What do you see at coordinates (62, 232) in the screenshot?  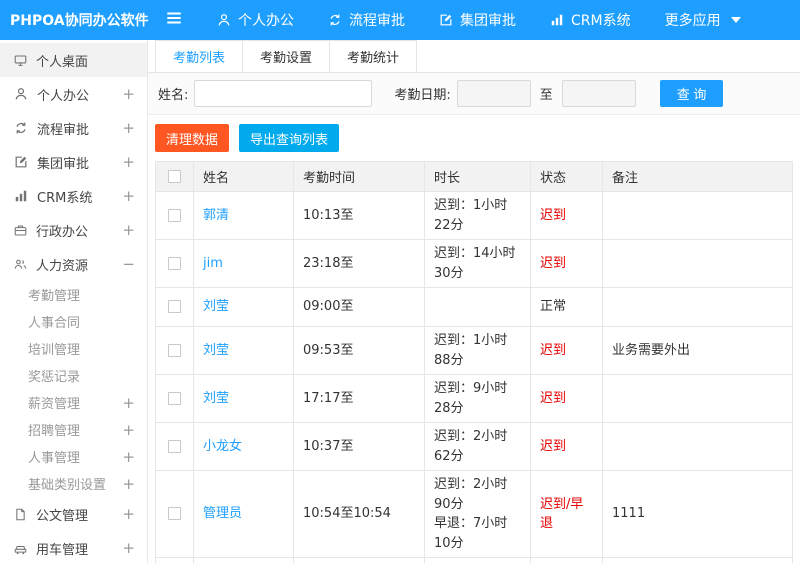 I see `sidebar-item-label: 行政办公` at bounding box center [62, 232].